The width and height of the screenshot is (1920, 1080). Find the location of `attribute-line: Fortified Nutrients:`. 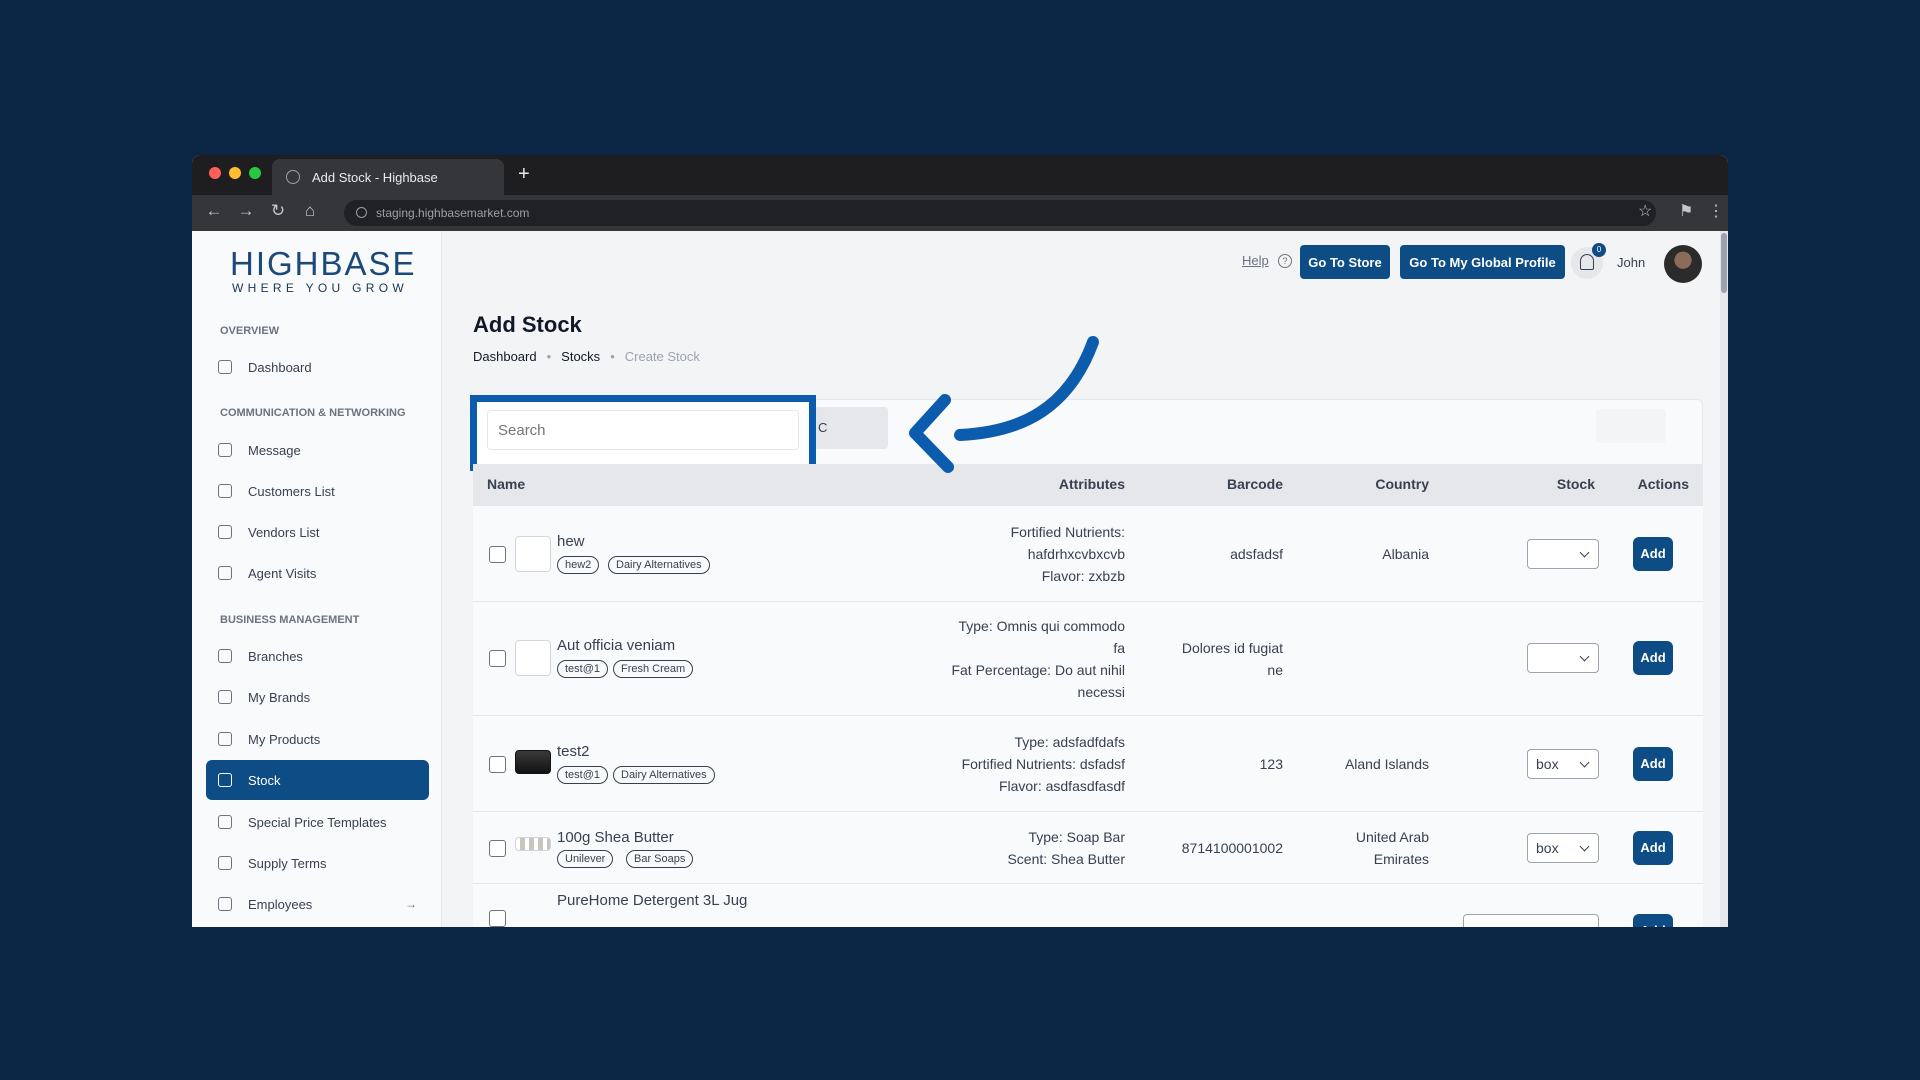

attribute-line: Fortified Nutrients: is located at coordinates (1067, 532).